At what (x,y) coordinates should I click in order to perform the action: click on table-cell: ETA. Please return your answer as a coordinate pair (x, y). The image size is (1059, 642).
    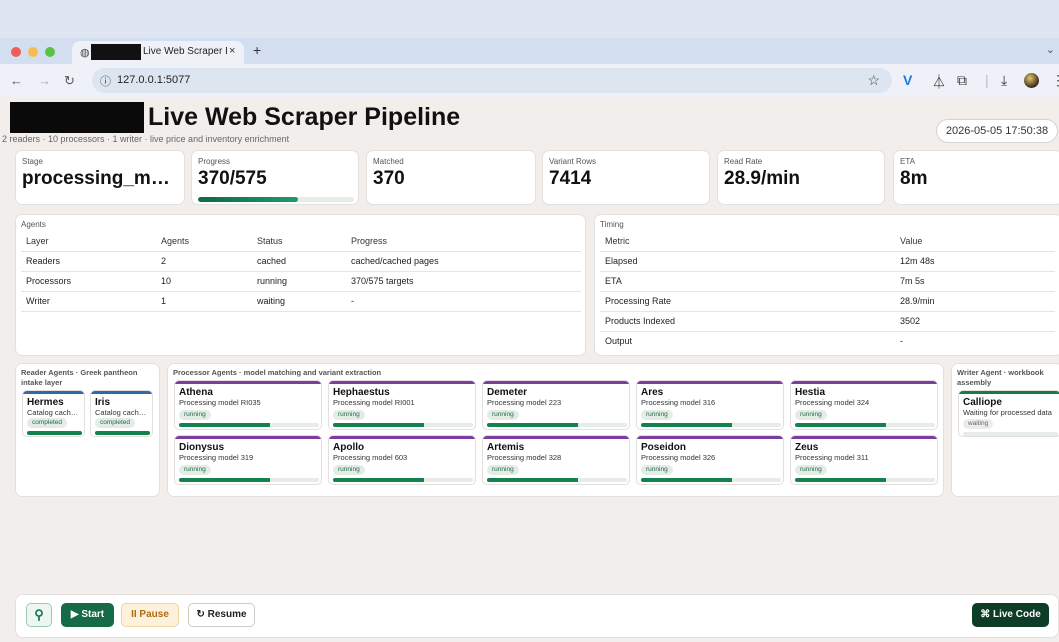
    Looking at the image, I should click on (747, 281).